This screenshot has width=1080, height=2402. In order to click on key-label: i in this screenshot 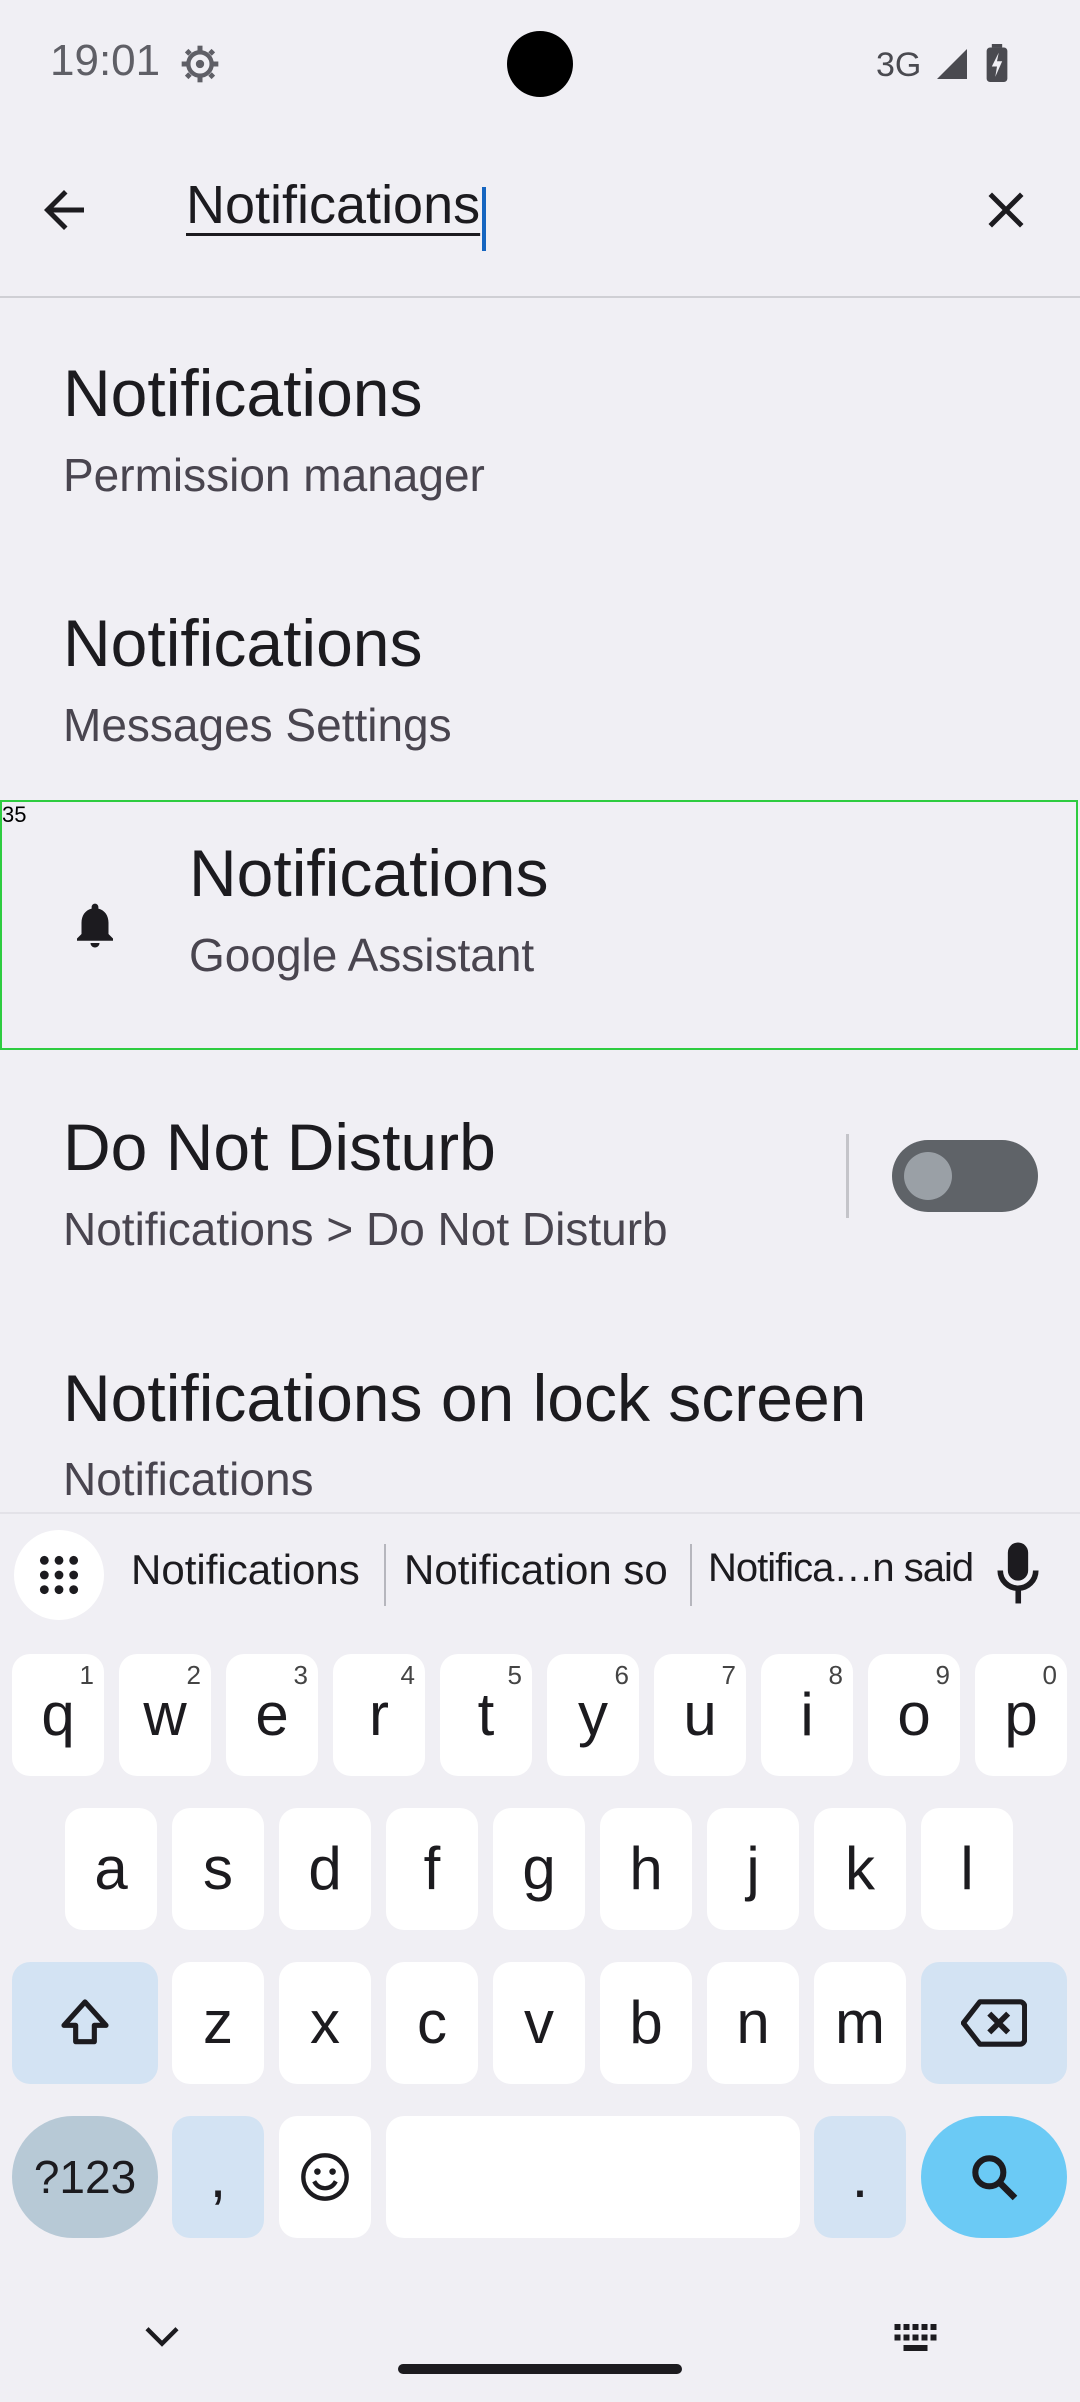, I will do `click(807, 1714)`.